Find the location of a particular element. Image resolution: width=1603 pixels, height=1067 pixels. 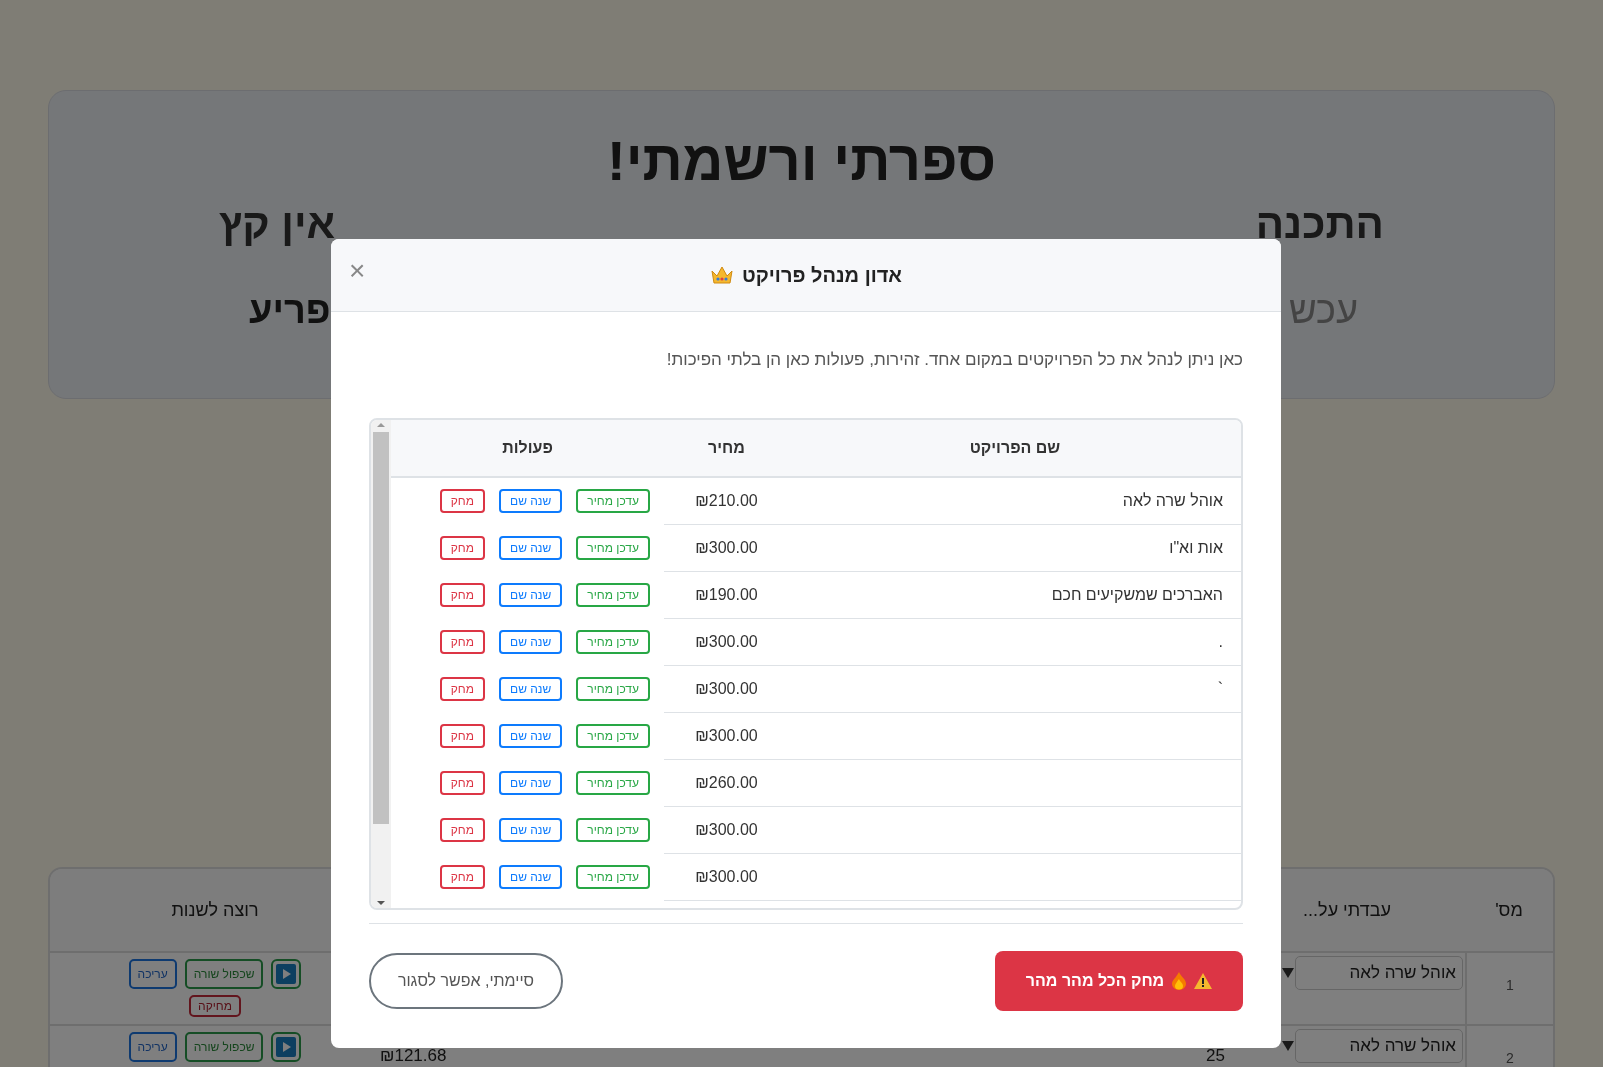

hero-subtitle: אין קץ is located at coordinates (277, 224).